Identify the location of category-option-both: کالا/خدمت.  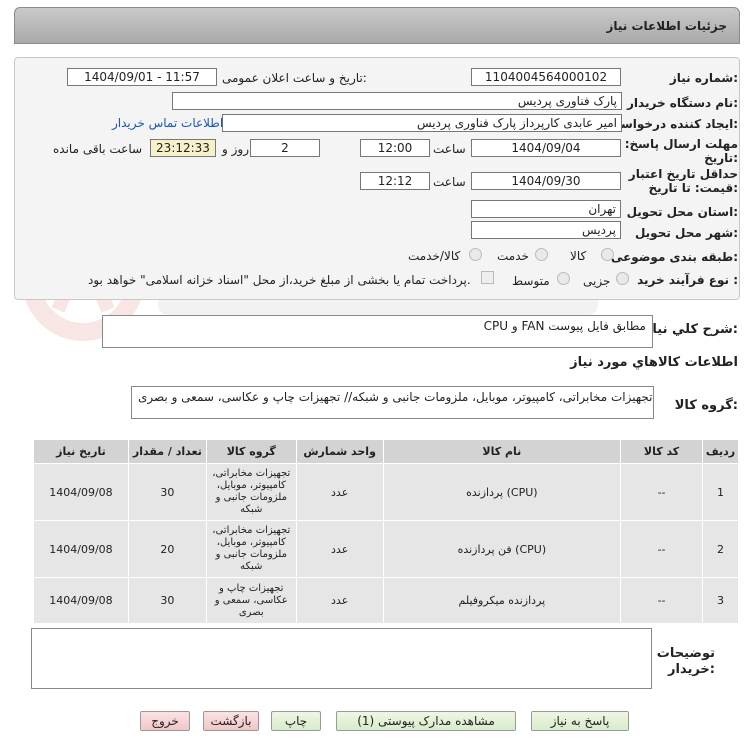
(434, 256).